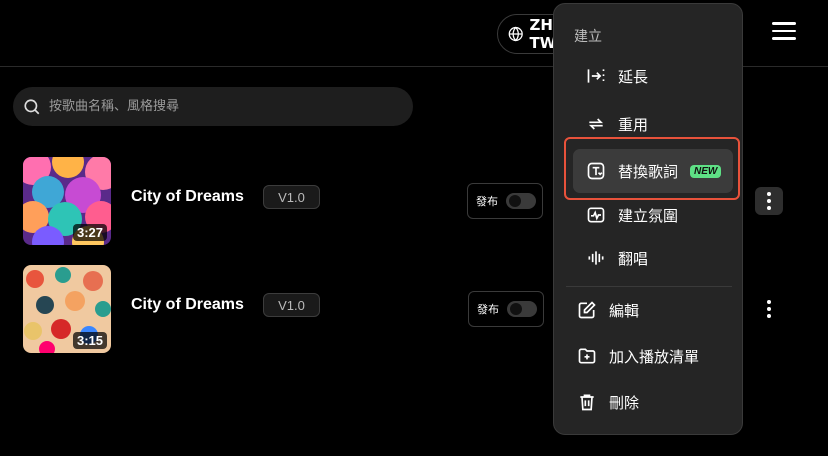 This screenshot has width=828, height=456. Describe the element at coordinates (608, 310) in the screenshot. I see `menu-item-edit: 編輯` at that location.